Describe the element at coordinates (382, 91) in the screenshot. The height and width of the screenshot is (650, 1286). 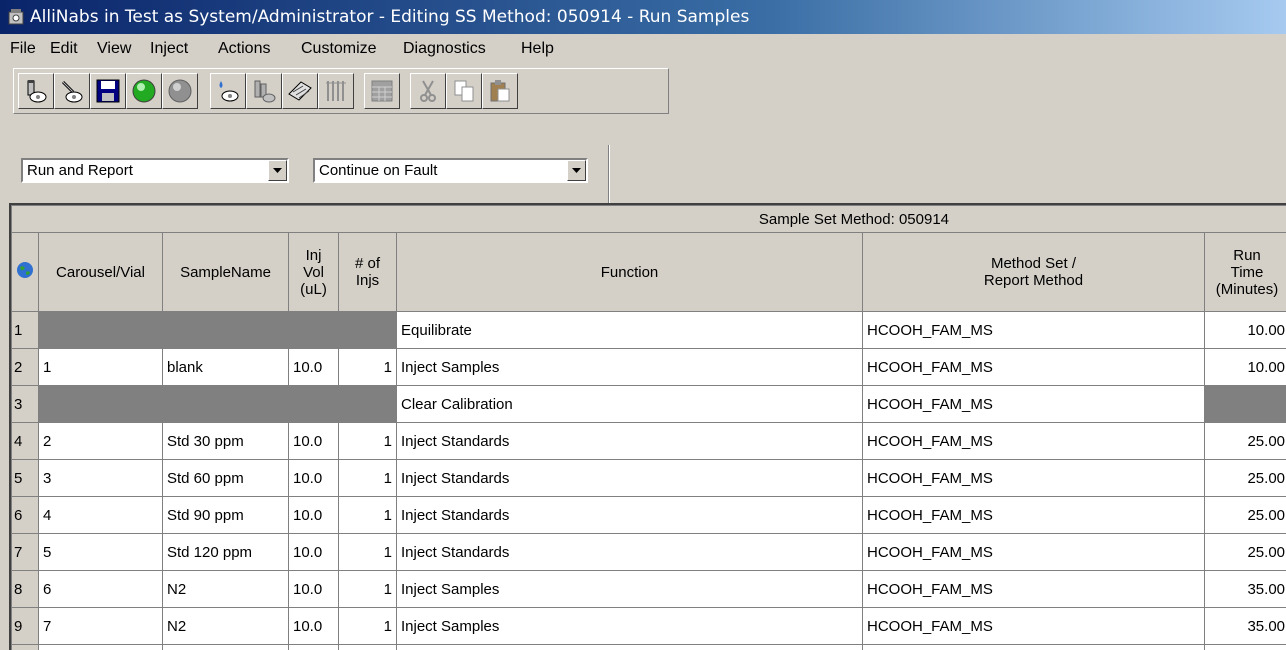
I see `table-button` at that location.